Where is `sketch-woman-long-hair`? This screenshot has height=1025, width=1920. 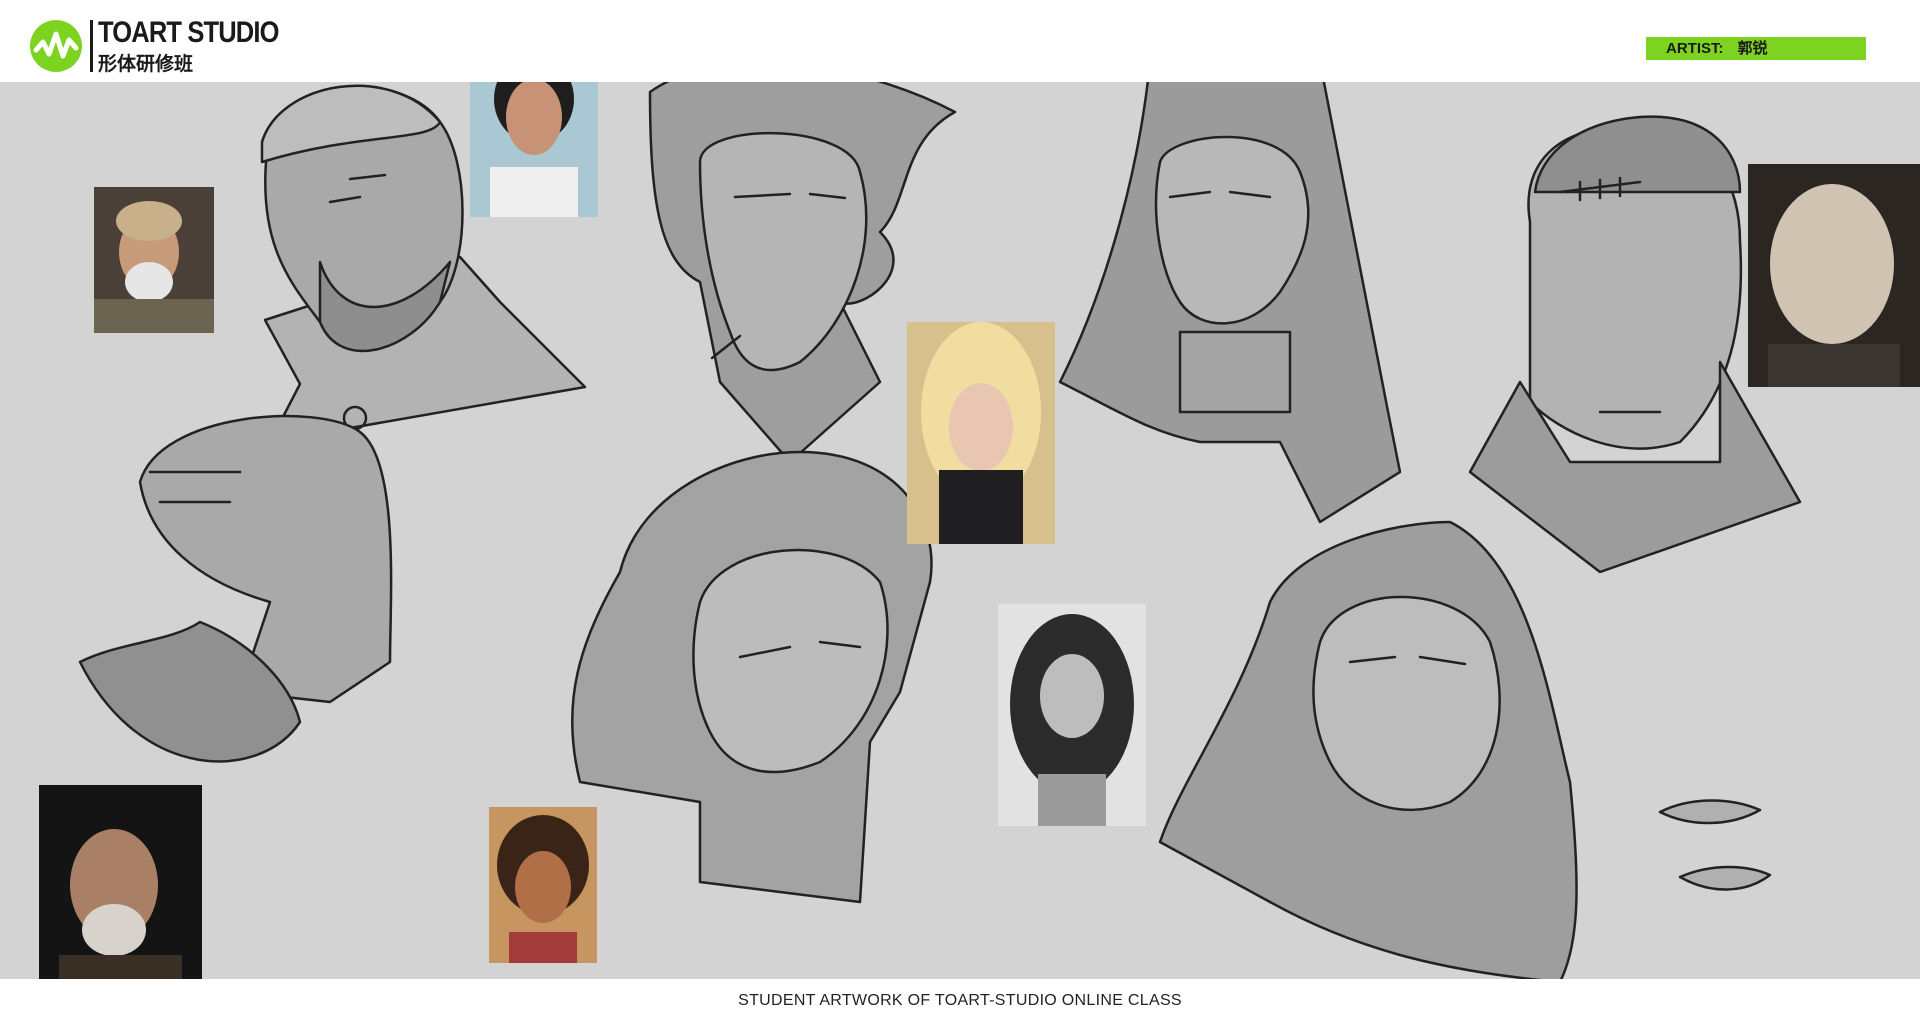 sketch-woman-long-hair is located at coordinates (1368, 749).